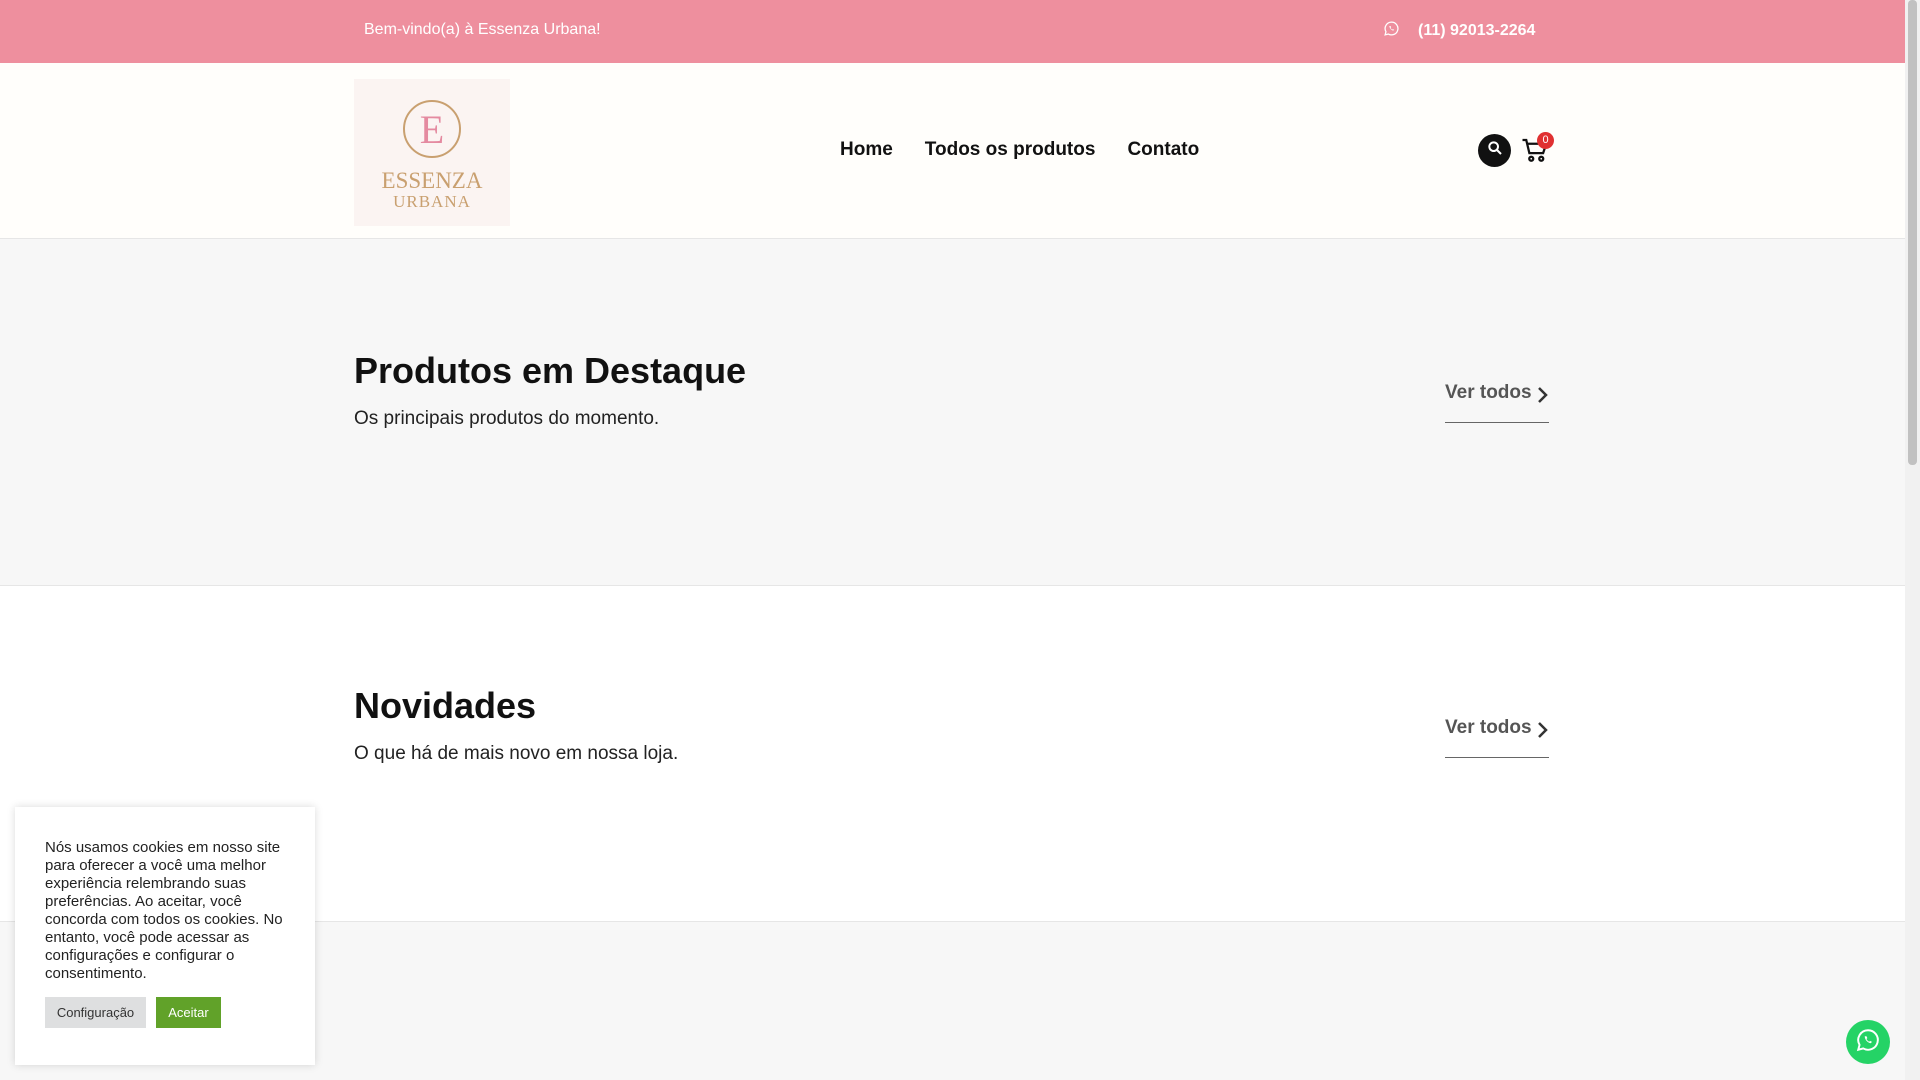  I want to click on cart-icon, so click(1535, 153).